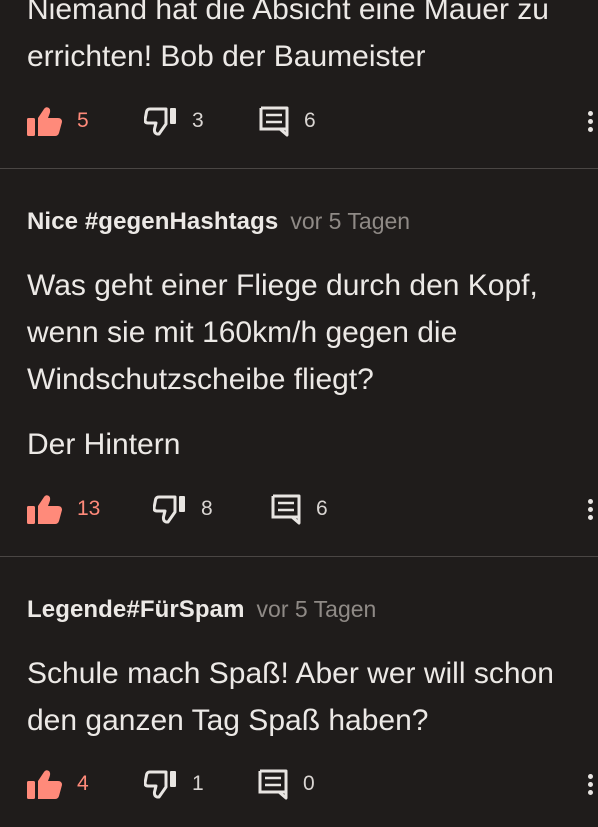 The height and width of the screenshot is (827, 598). I want to click on like-button: 13, so click(63, 509).